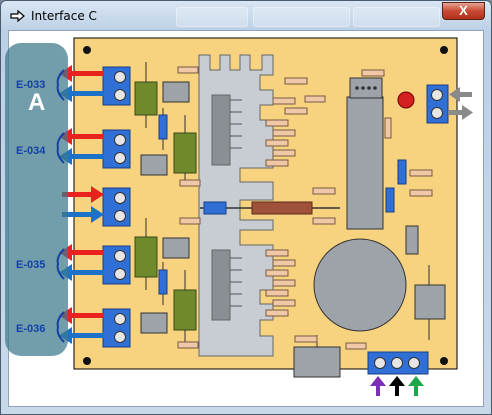 This screenshot has width=492, height=415. Describe the element at coordinates (60, 206) in the screenshot. I see `brace-icons` at that location.